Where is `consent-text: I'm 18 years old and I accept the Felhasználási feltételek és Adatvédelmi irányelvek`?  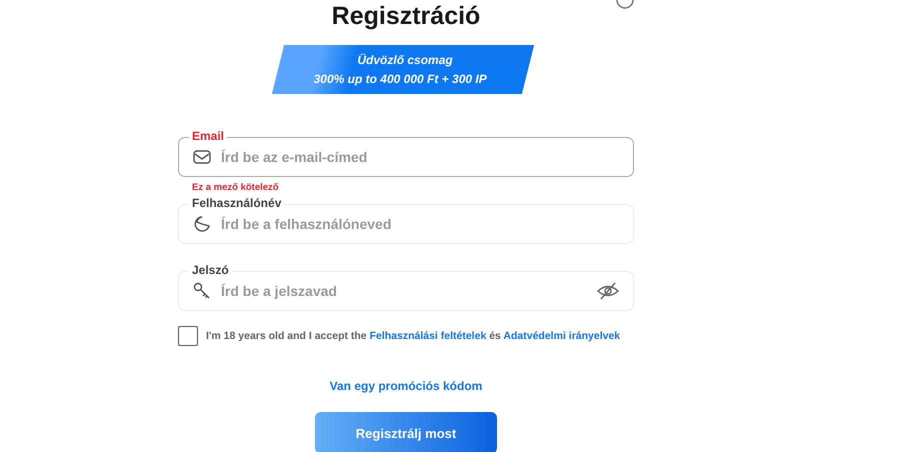 consent-text: I'm 18 years old and I accept the Felhasználási feltételek és Adatvédelmi irányelvek is located at coordinates (413, 336).